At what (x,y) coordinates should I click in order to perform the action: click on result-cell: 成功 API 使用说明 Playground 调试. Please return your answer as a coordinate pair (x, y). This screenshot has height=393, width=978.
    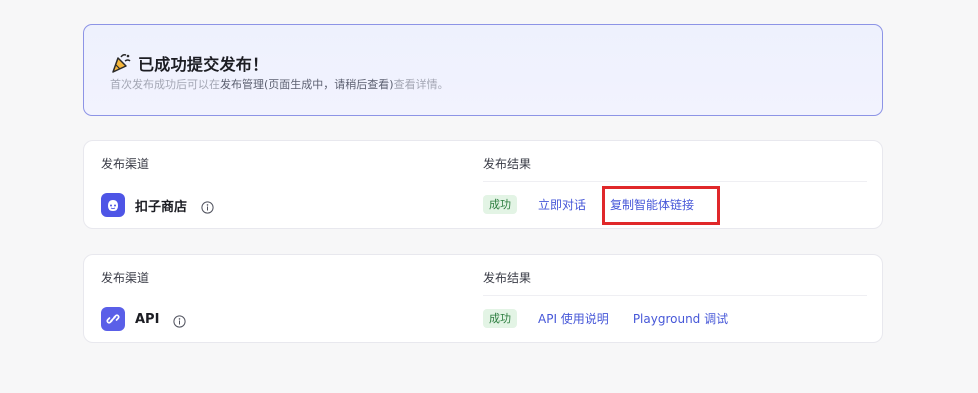
    Looking at the image, I should click on (605, 318).